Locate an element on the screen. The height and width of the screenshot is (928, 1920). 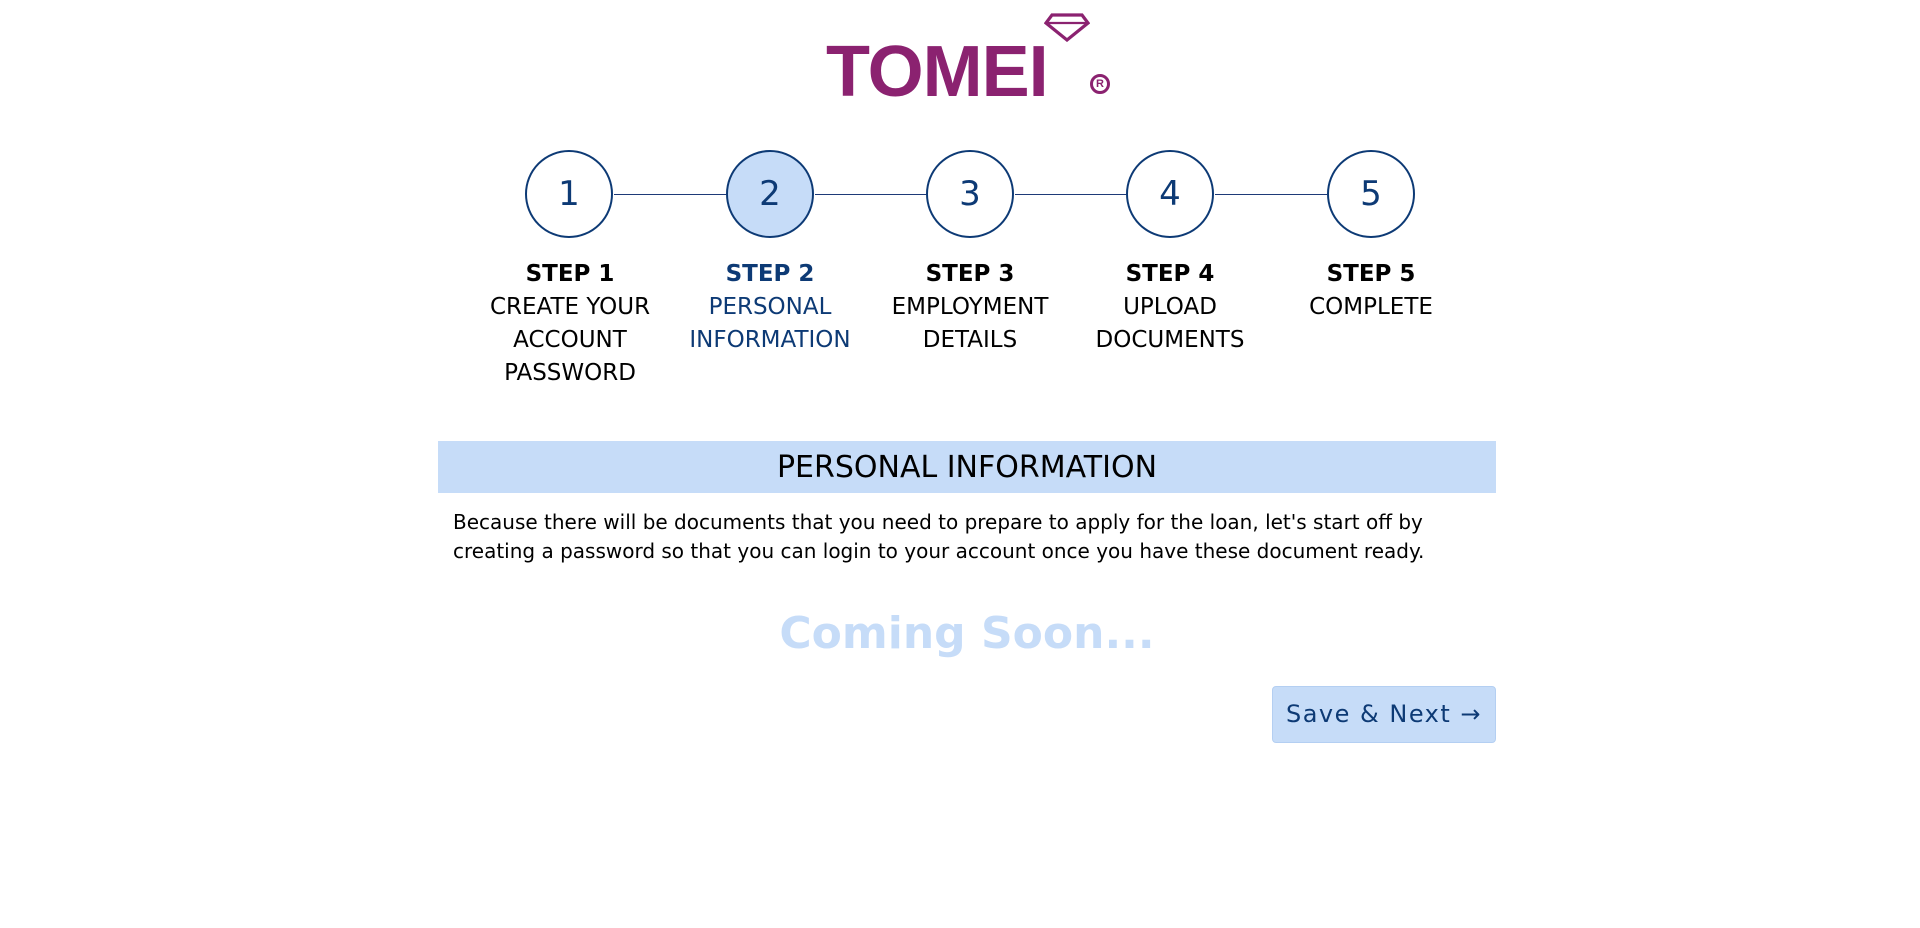
step-1-label: STEP 1 CREATE YOUR ACCOUNT PASSWORD is located at coordinates (570, 324).